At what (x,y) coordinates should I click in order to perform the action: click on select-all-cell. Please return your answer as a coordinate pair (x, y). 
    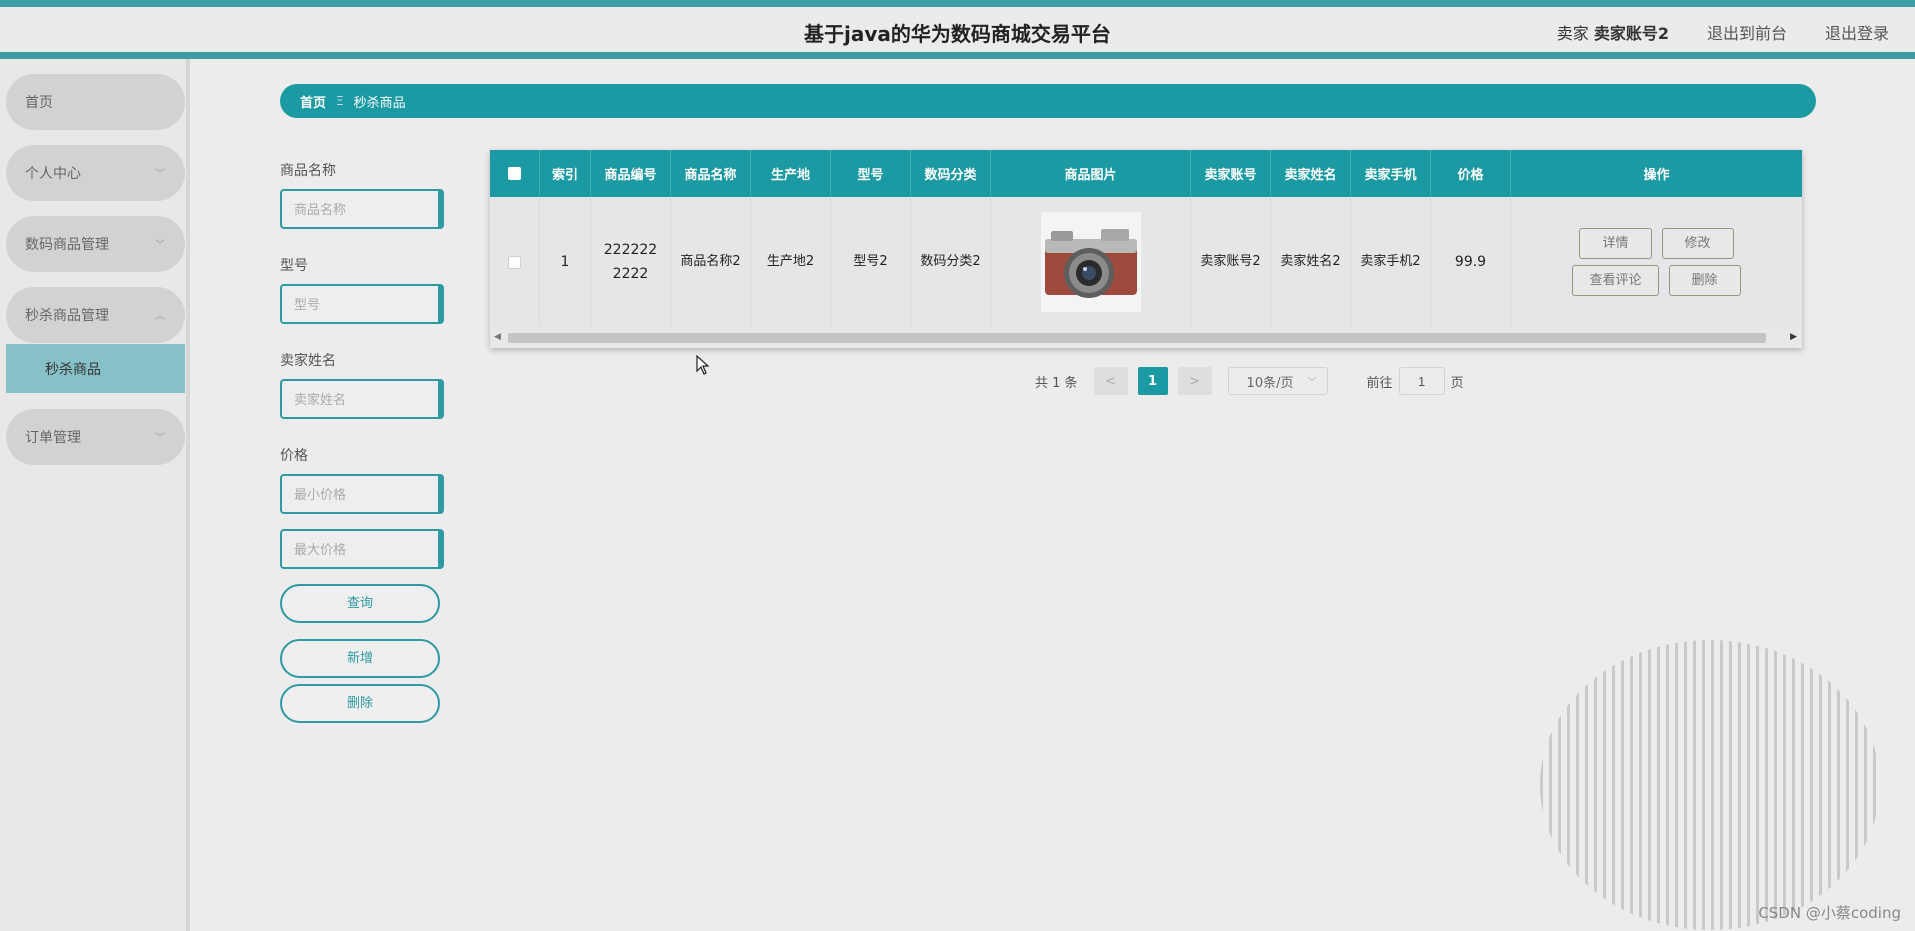
    Looking at the image, I should click on (515, 173).